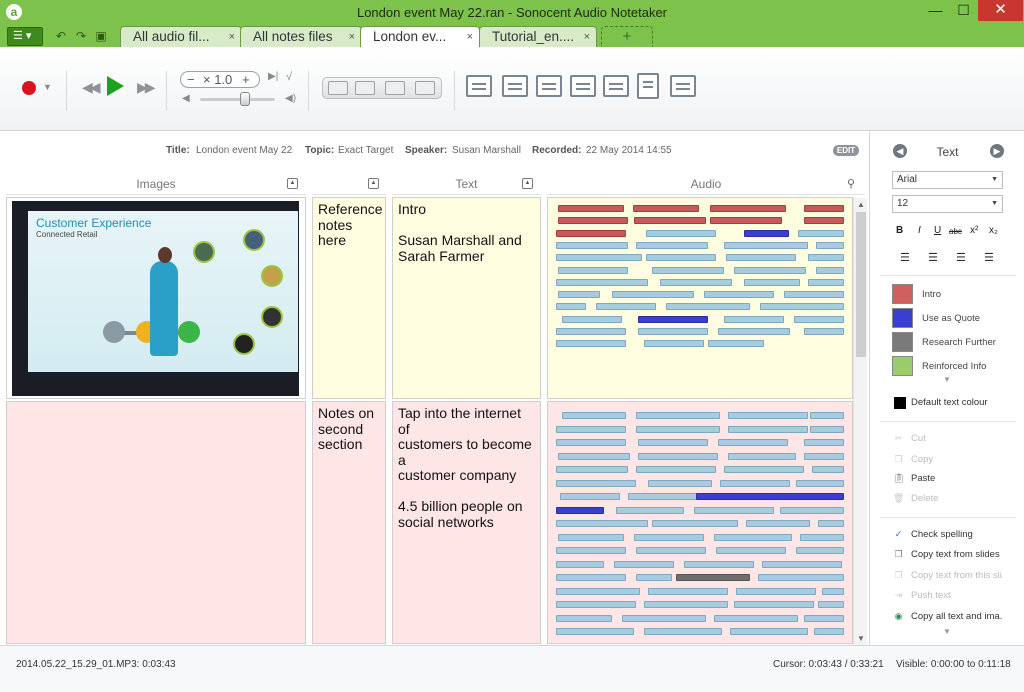  I want to click on section-text: Intro Susan Marshall and Sarah Farmer, so click(466, 231).